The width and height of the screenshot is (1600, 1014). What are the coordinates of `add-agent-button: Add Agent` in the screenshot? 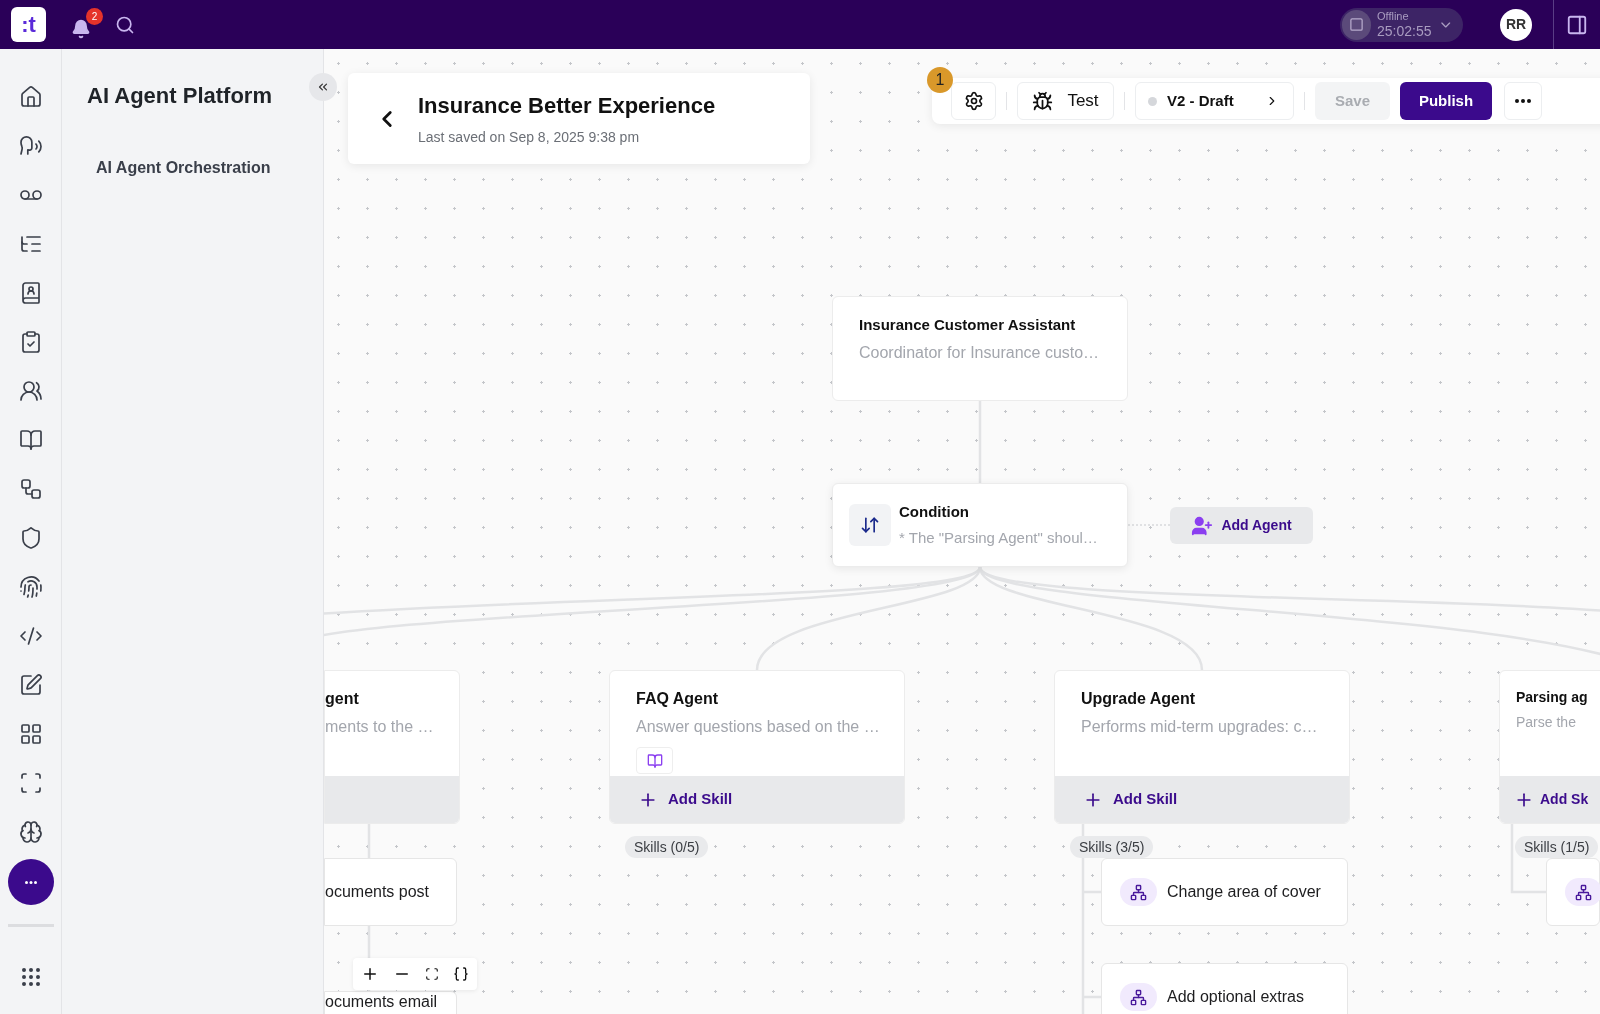 It's located at (1241, 525).